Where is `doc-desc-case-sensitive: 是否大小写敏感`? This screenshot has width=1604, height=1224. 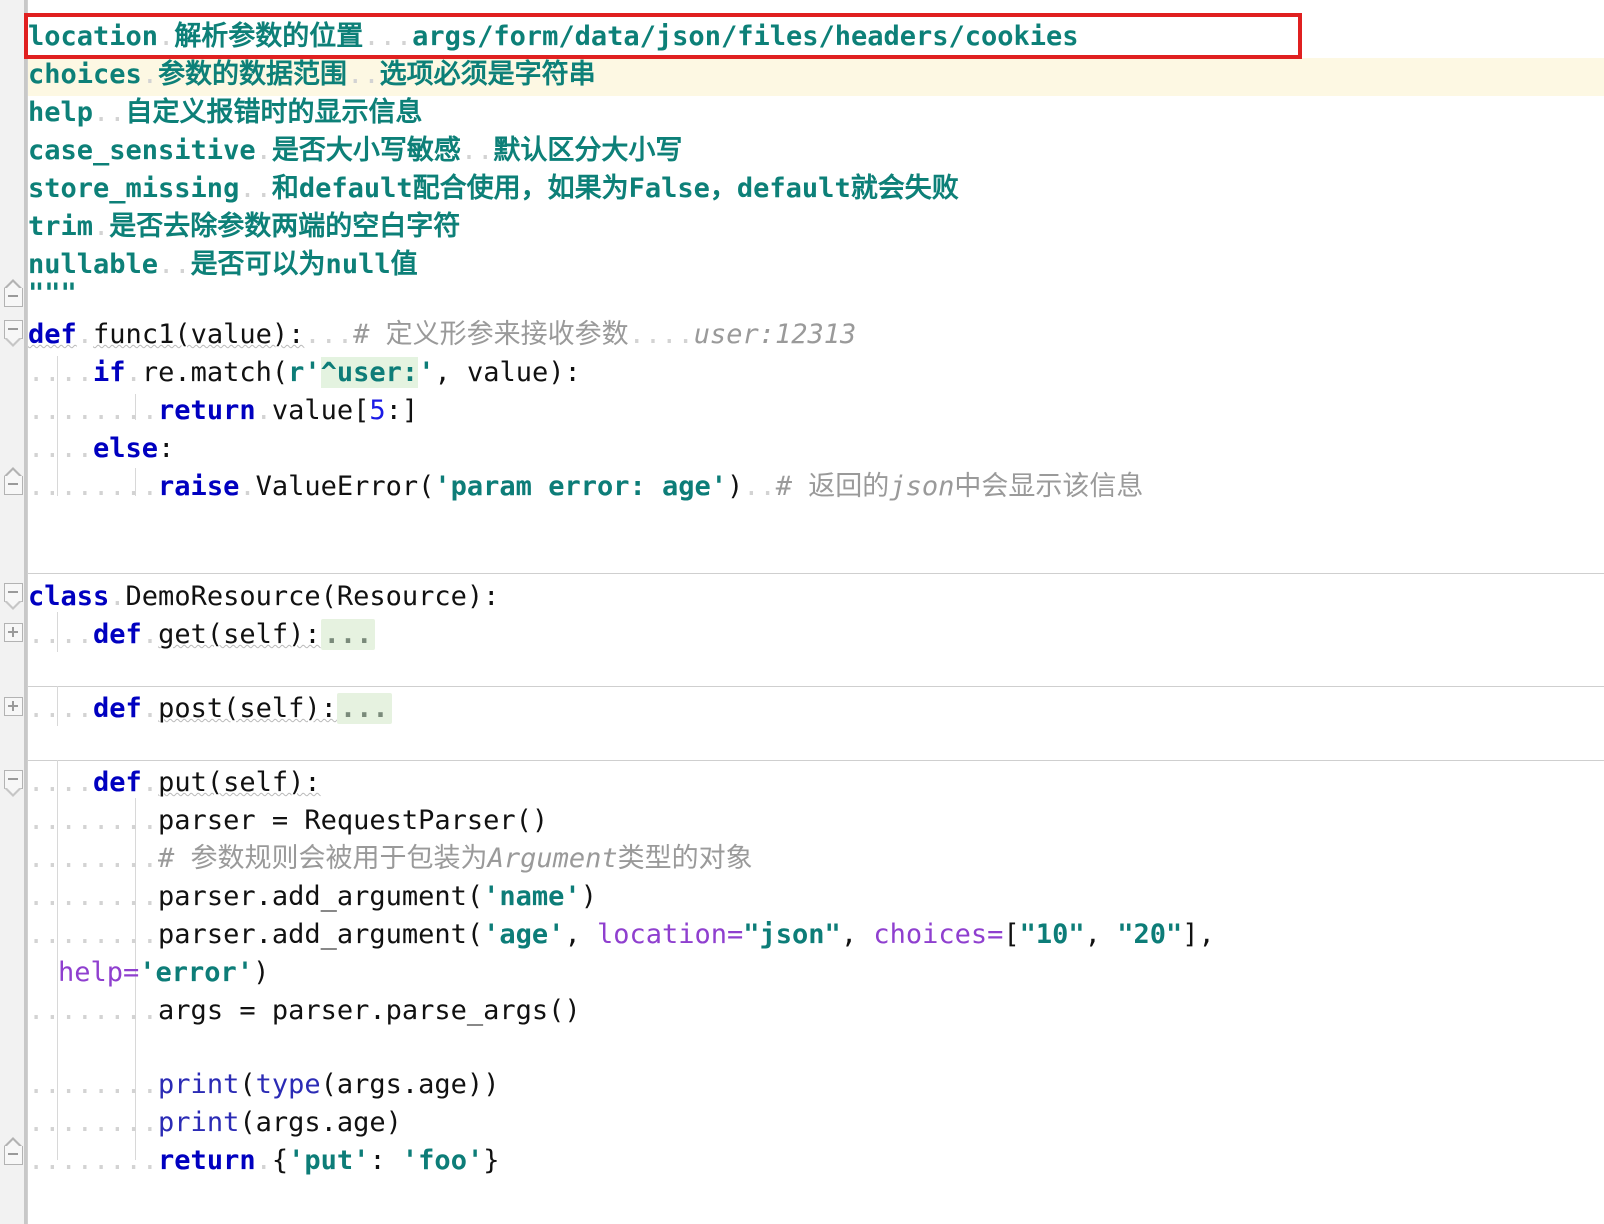
doc-desc-case-sensitive: 是否大小写敏感 is located at coordinates (366, 150).